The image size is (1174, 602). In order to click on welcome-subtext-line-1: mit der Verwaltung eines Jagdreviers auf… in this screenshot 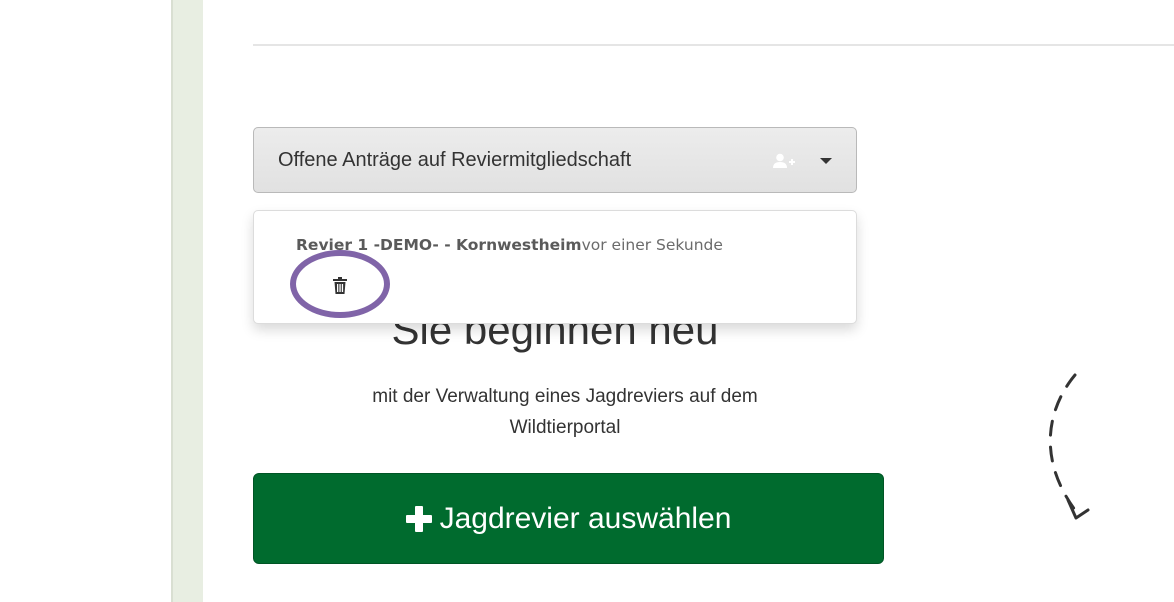, I will do `click(565, 396)`.